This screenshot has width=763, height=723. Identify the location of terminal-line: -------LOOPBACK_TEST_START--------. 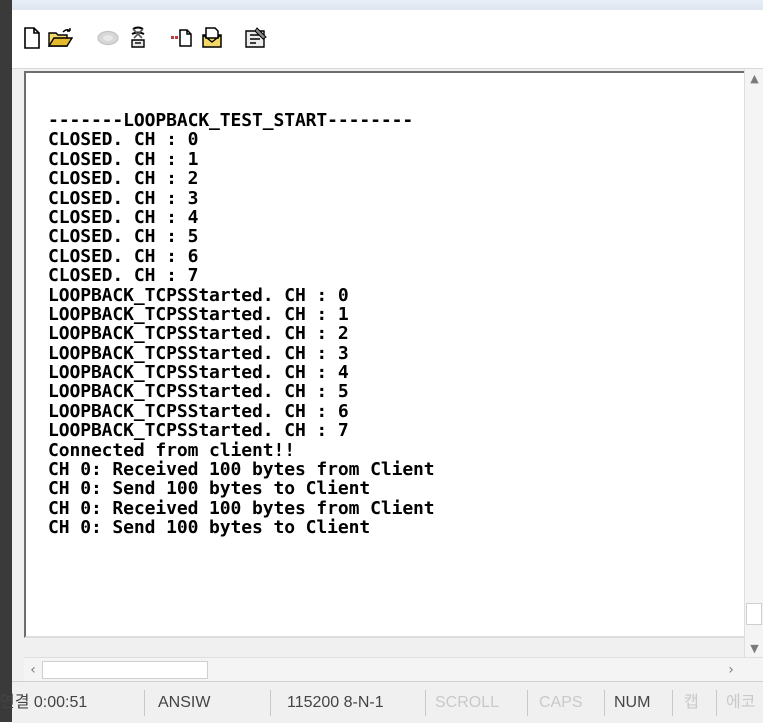
(231, 120).